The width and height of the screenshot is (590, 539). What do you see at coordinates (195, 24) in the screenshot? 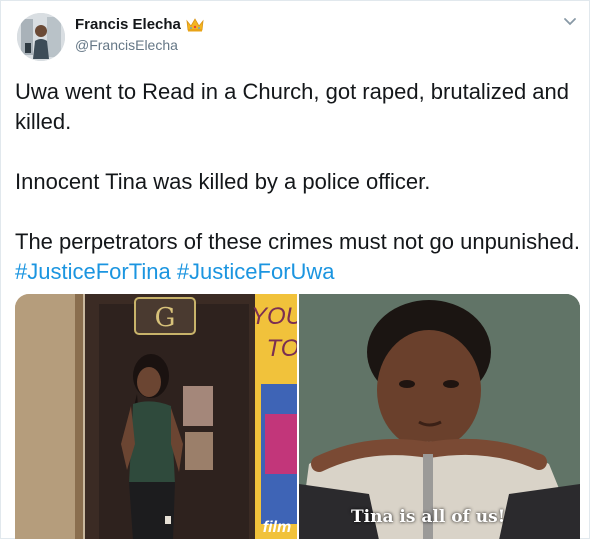
I see `crown-emoji-icon` at bounding box center [195, 24].